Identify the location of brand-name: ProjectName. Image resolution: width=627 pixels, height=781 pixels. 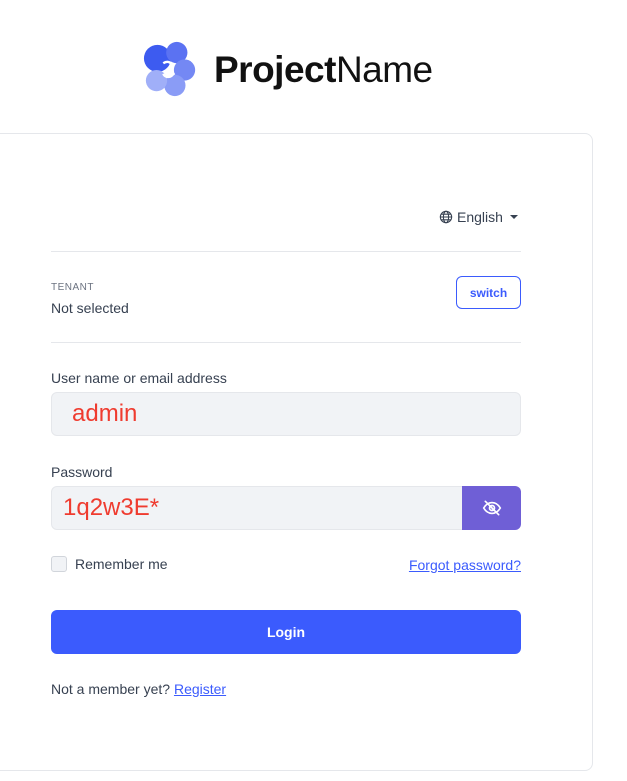
(323, 69).